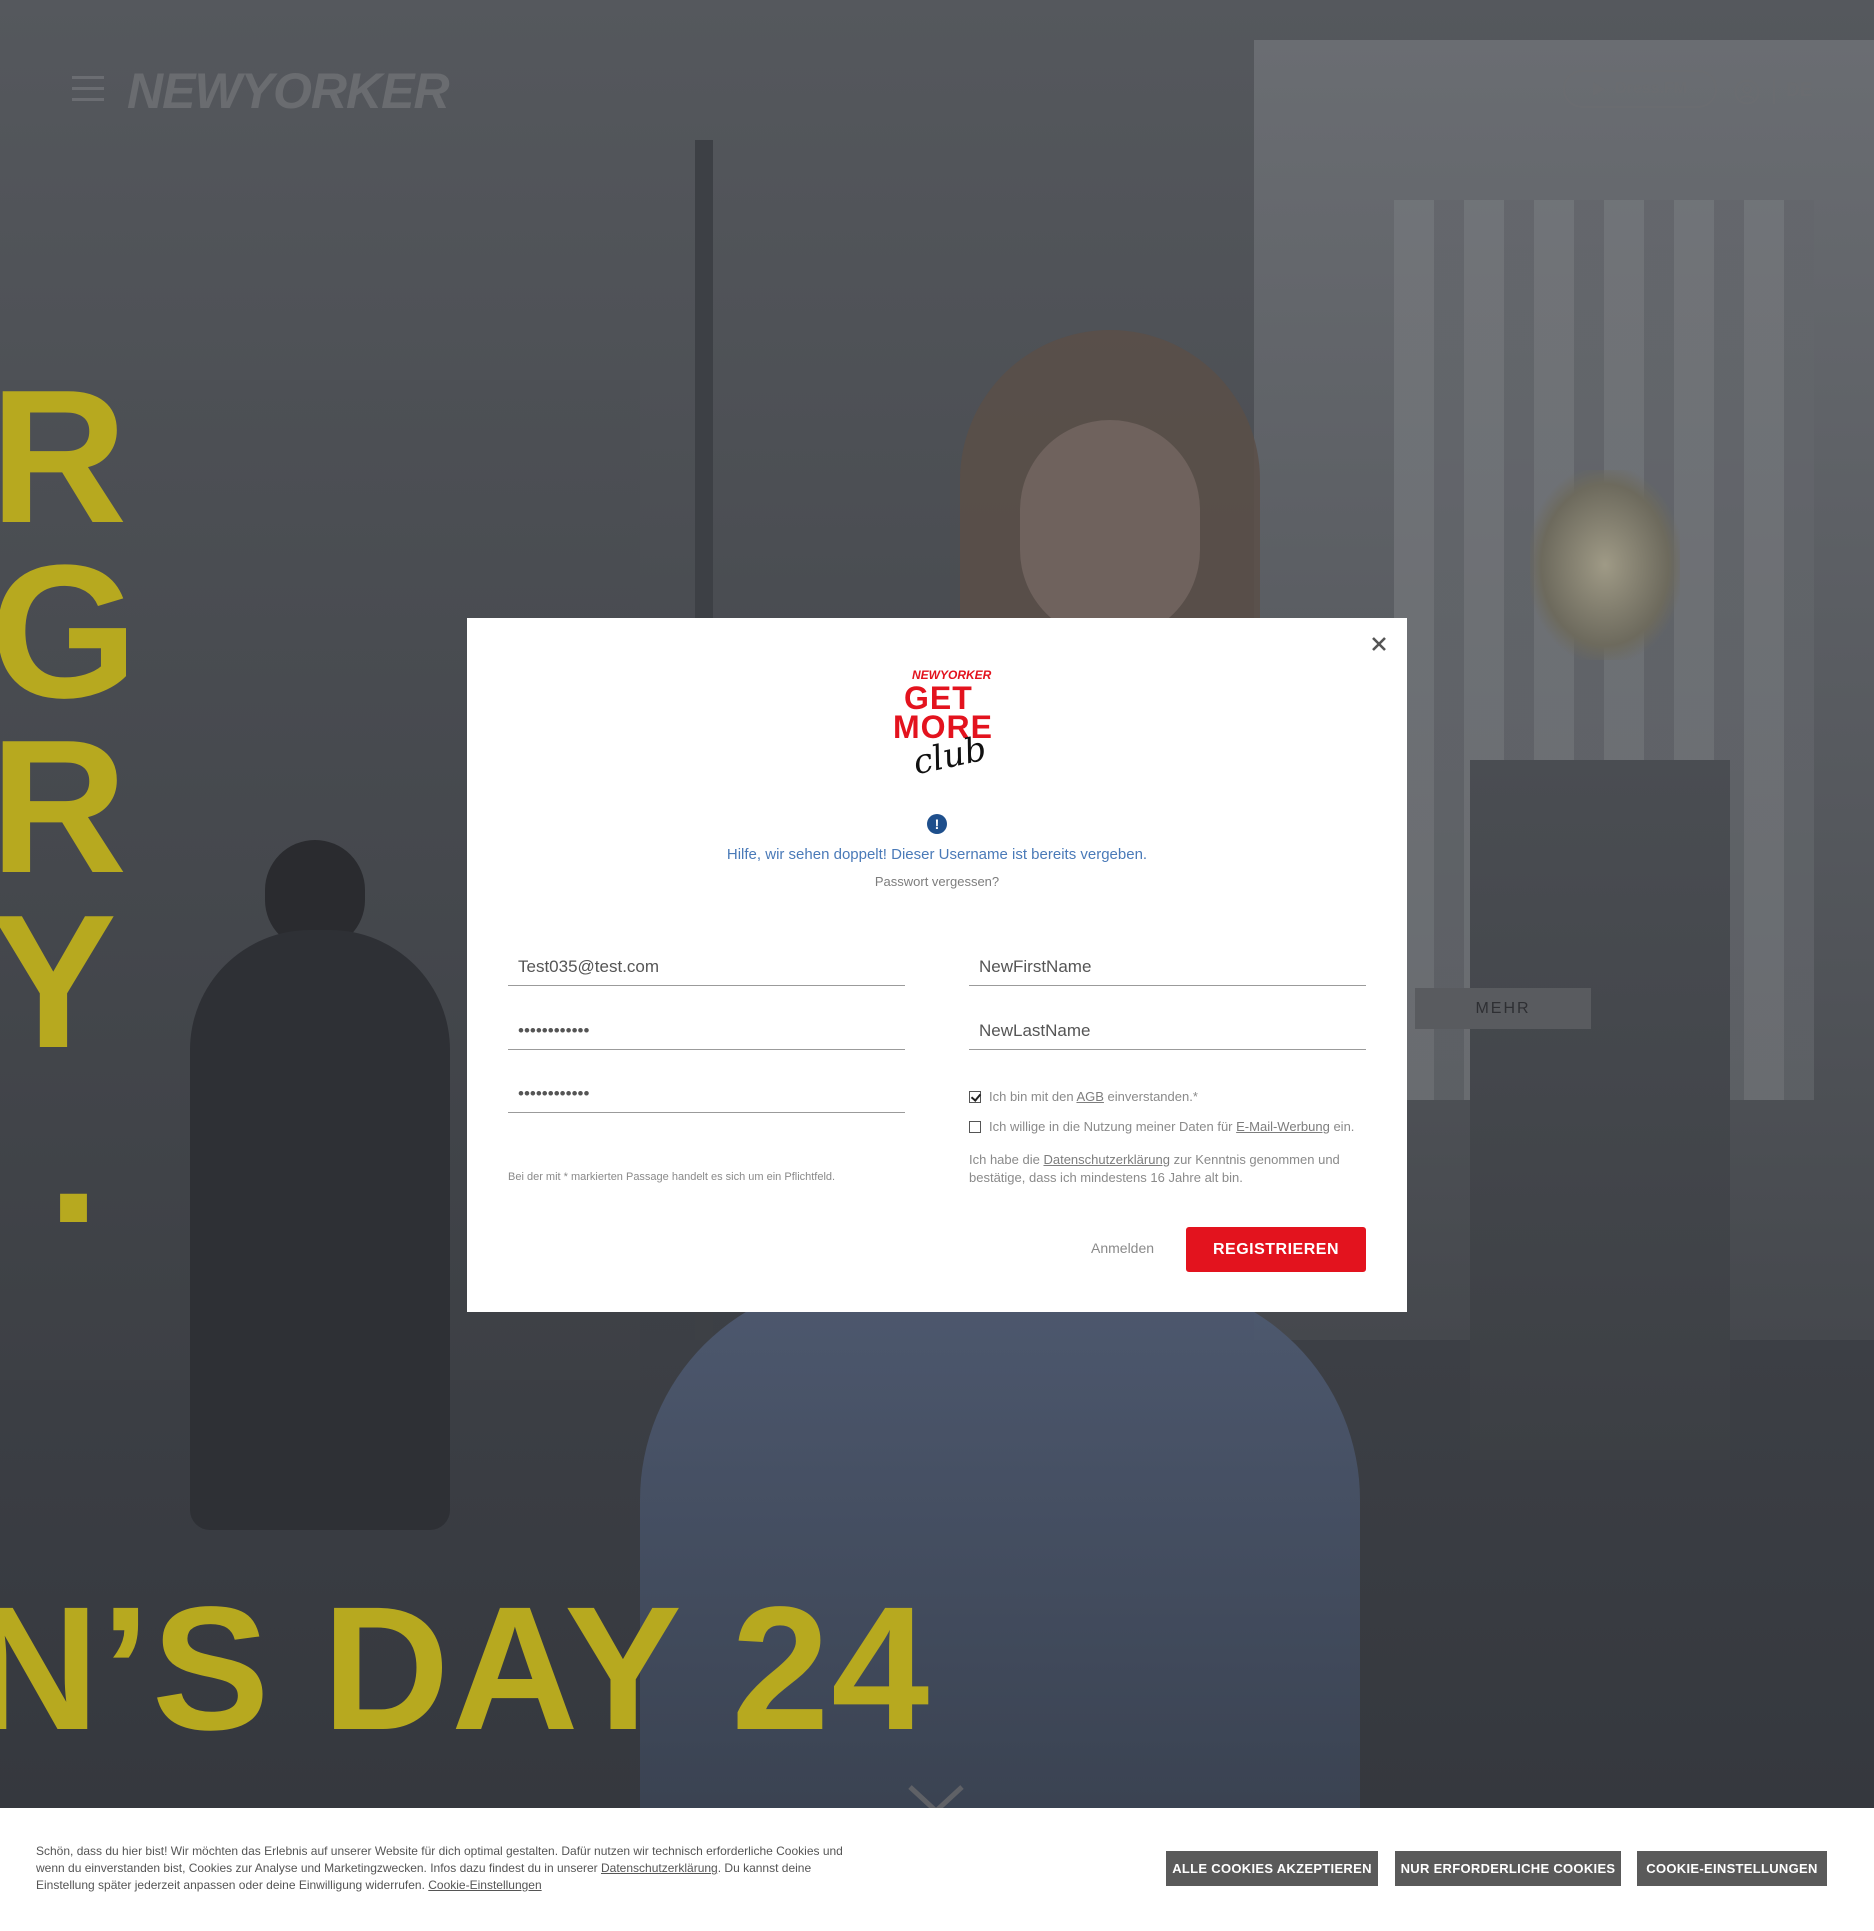  What do you see at coordinates (1747, 92) in the screenshot?
I see `user-account-icon` at bounding box center [1747, 92].